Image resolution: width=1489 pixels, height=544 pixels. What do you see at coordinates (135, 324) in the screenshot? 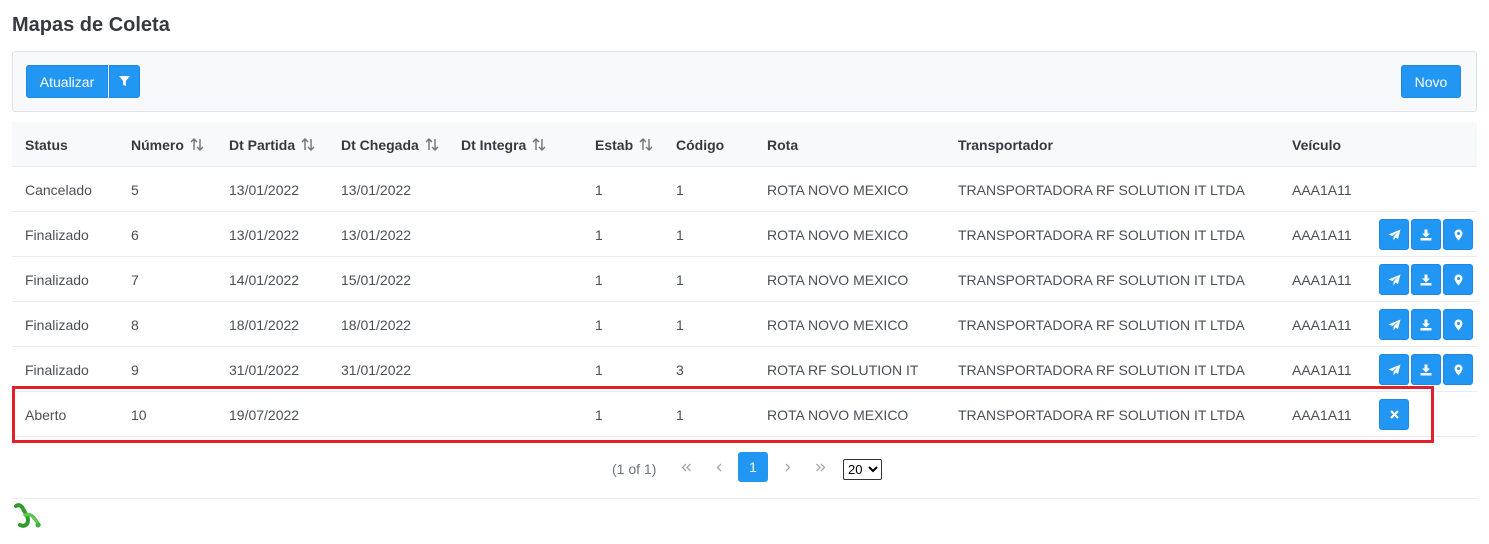
I see `cell-number: 8` at bounding box center [135, 324].